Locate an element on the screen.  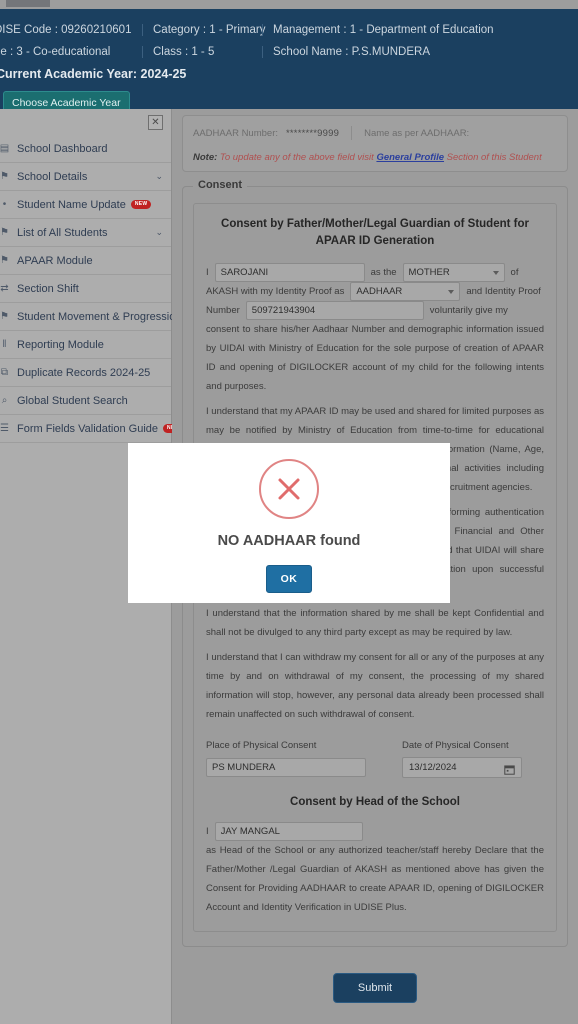
head-of-school-title: Consent by Head of the School is located at coordinates (375, 802).